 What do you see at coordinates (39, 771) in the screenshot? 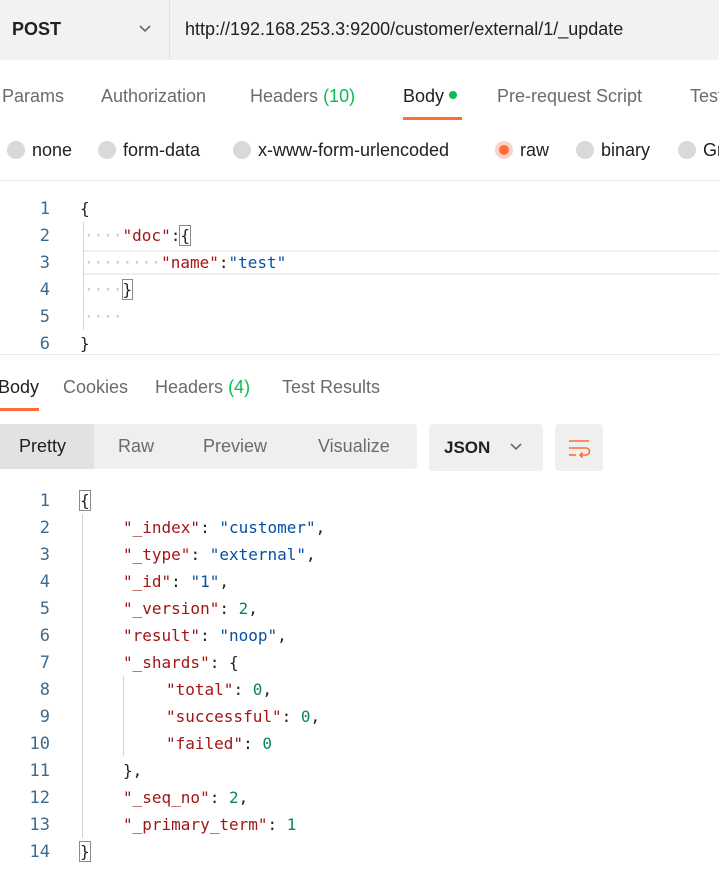
I see `line-number: 11` at bounding box center [39, 771].